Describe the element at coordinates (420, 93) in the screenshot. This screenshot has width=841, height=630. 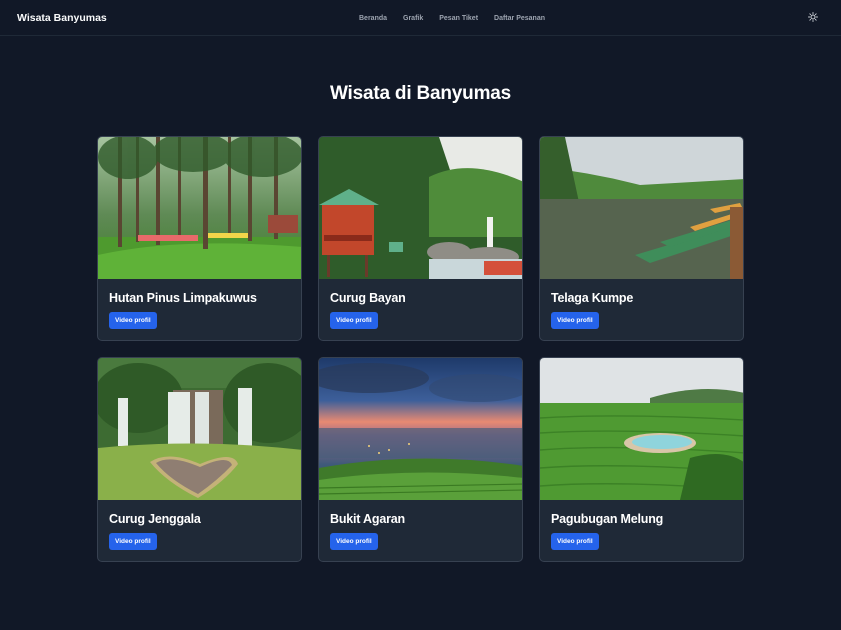
I see `page-title: Wisata di Banyumas` at that location.